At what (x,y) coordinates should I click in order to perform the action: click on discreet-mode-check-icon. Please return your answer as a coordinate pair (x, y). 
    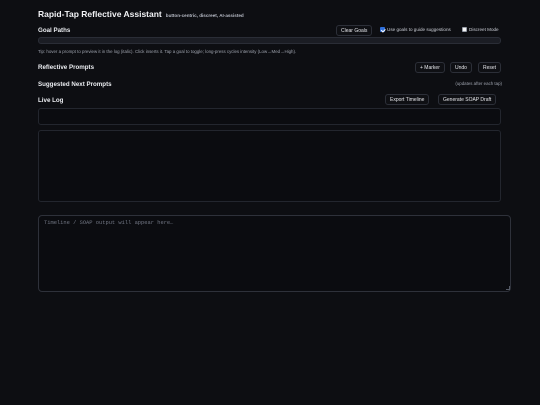
    Looking at the image, I should click on (464, 29).